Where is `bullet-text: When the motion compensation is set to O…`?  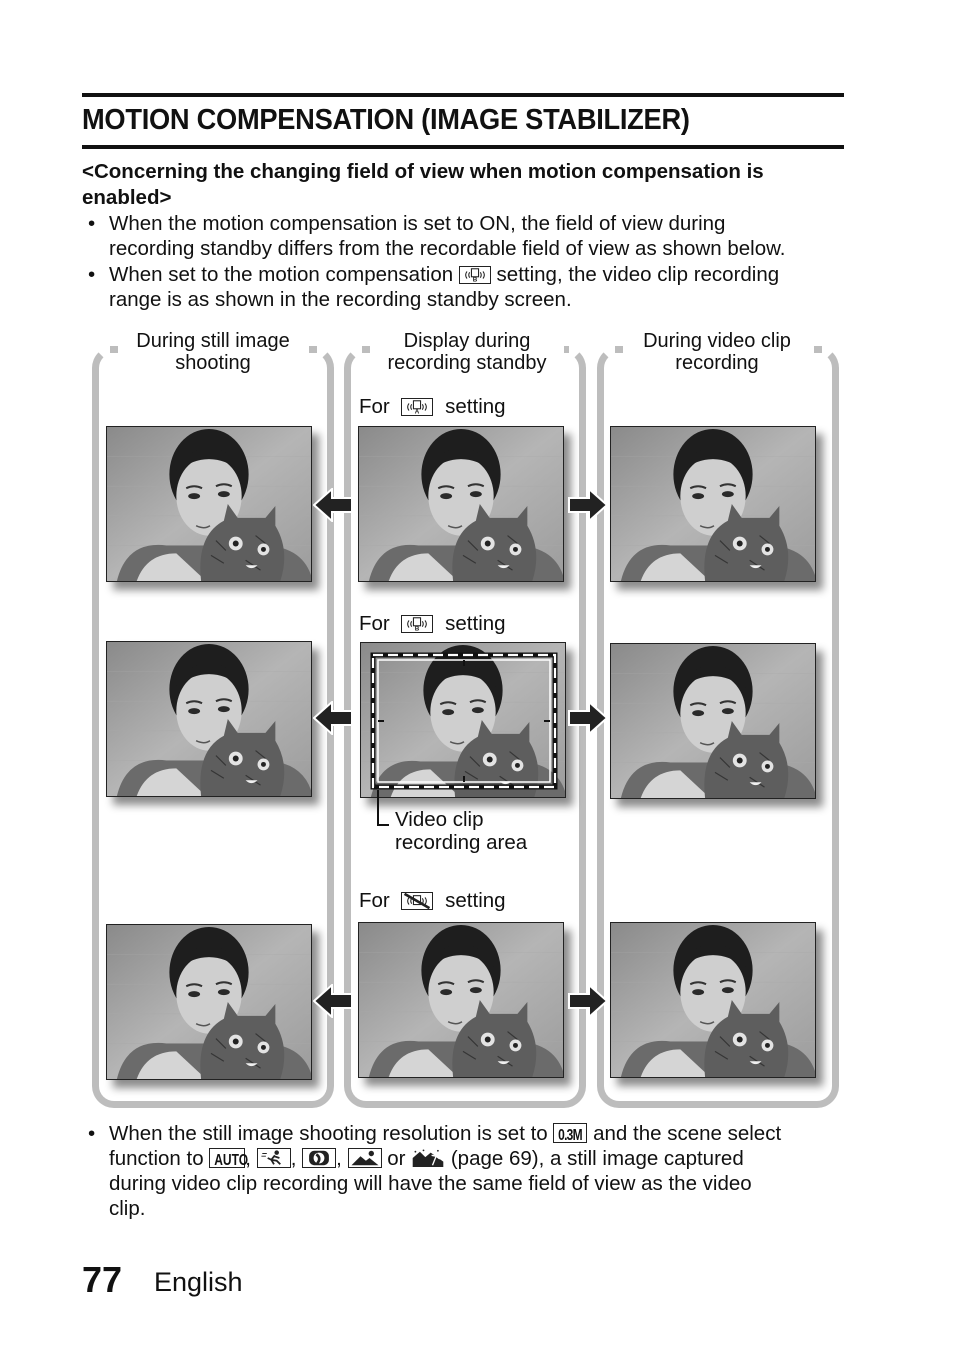
bullet-text: When the motion compensation is set to O… is located at coordinates (417, 223).